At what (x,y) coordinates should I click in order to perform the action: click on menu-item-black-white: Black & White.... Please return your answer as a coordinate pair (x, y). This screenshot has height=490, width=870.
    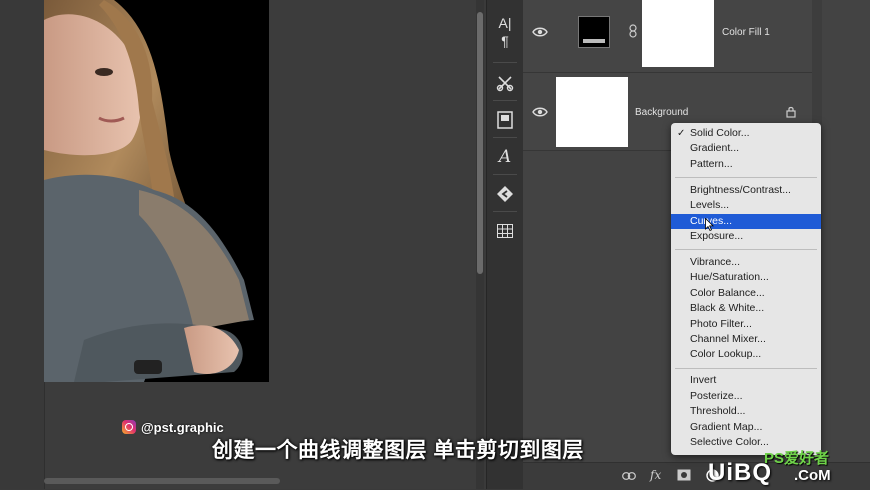
    Looking at the image, I should click on (746, 308).